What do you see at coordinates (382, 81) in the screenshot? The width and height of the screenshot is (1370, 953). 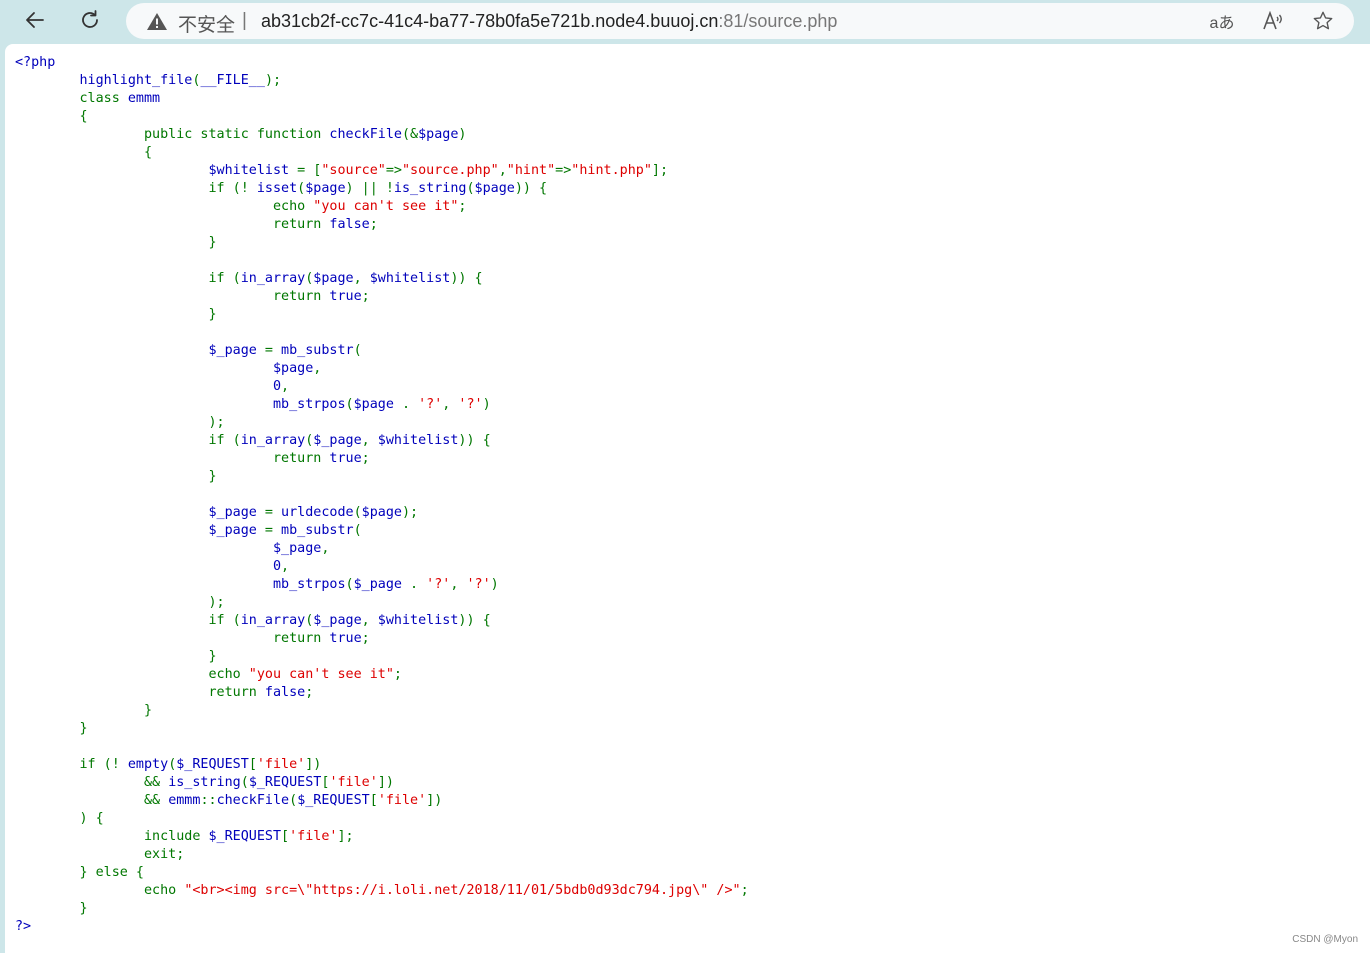 I see `code-line: highlight_file(__FILE__);` at bounding box center [382, 81].